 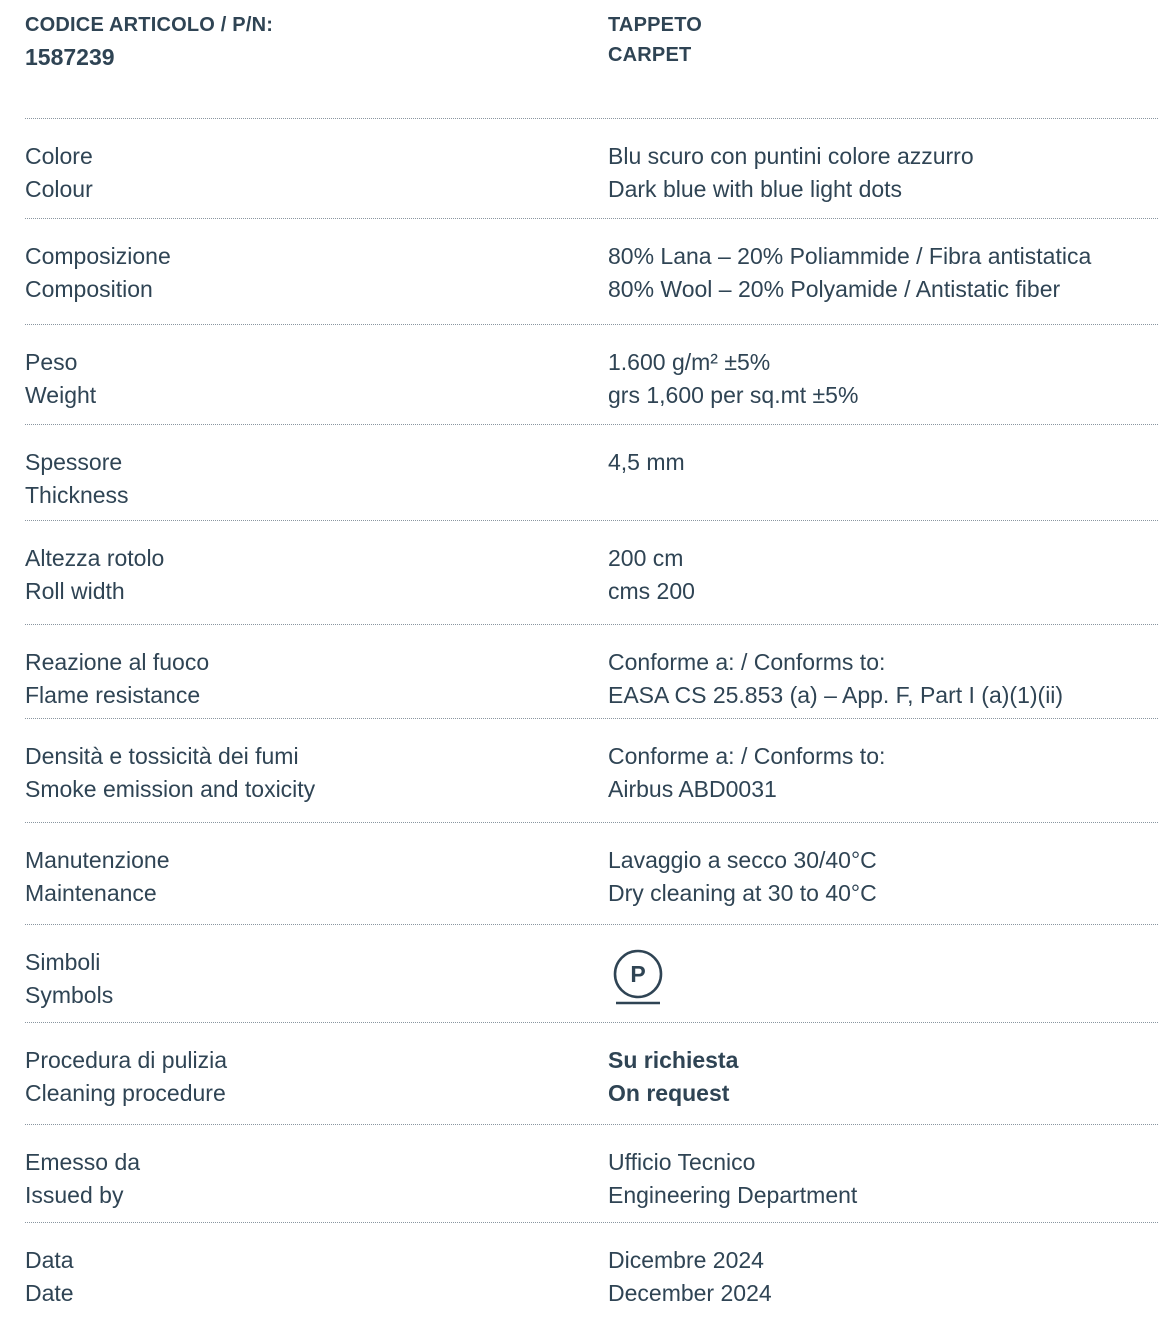 What do you see at coordinates (669, 1093) in the screenshot?
I see `value-en: On request` at bounding box center [669, 1093].